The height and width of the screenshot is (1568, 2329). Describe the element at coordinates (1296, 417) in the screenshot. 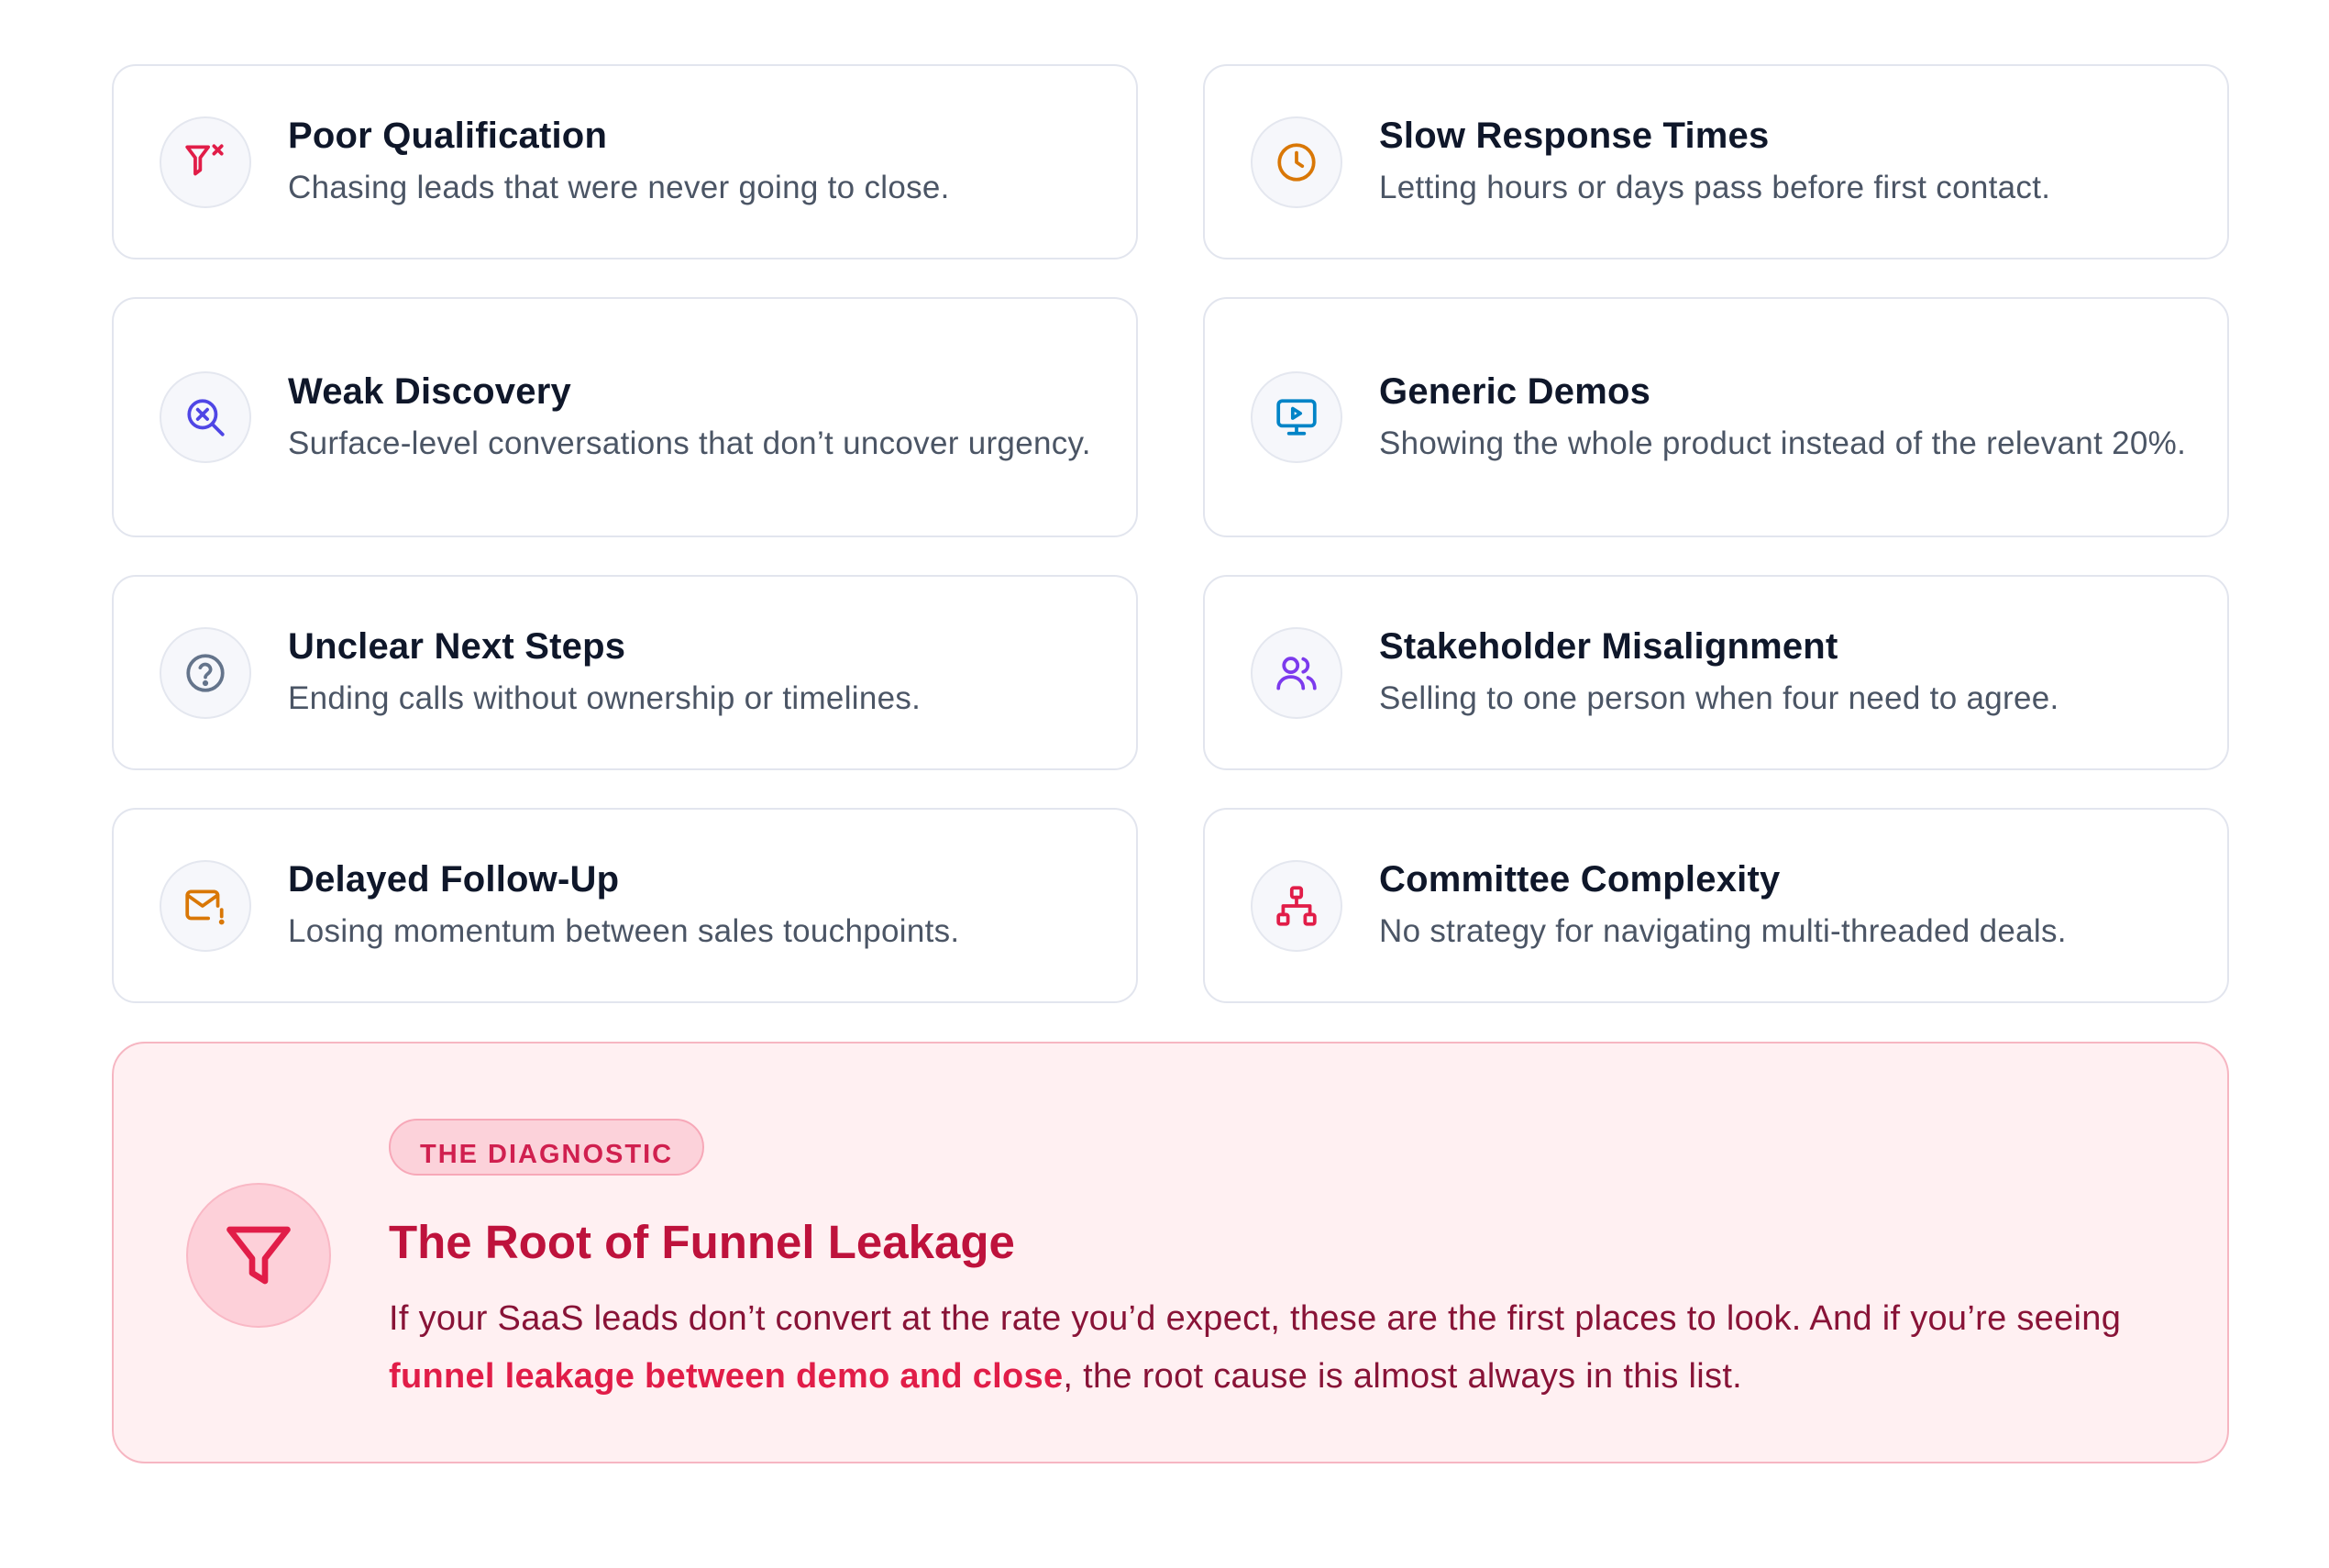

I see `monitor-play-icon` at that location.